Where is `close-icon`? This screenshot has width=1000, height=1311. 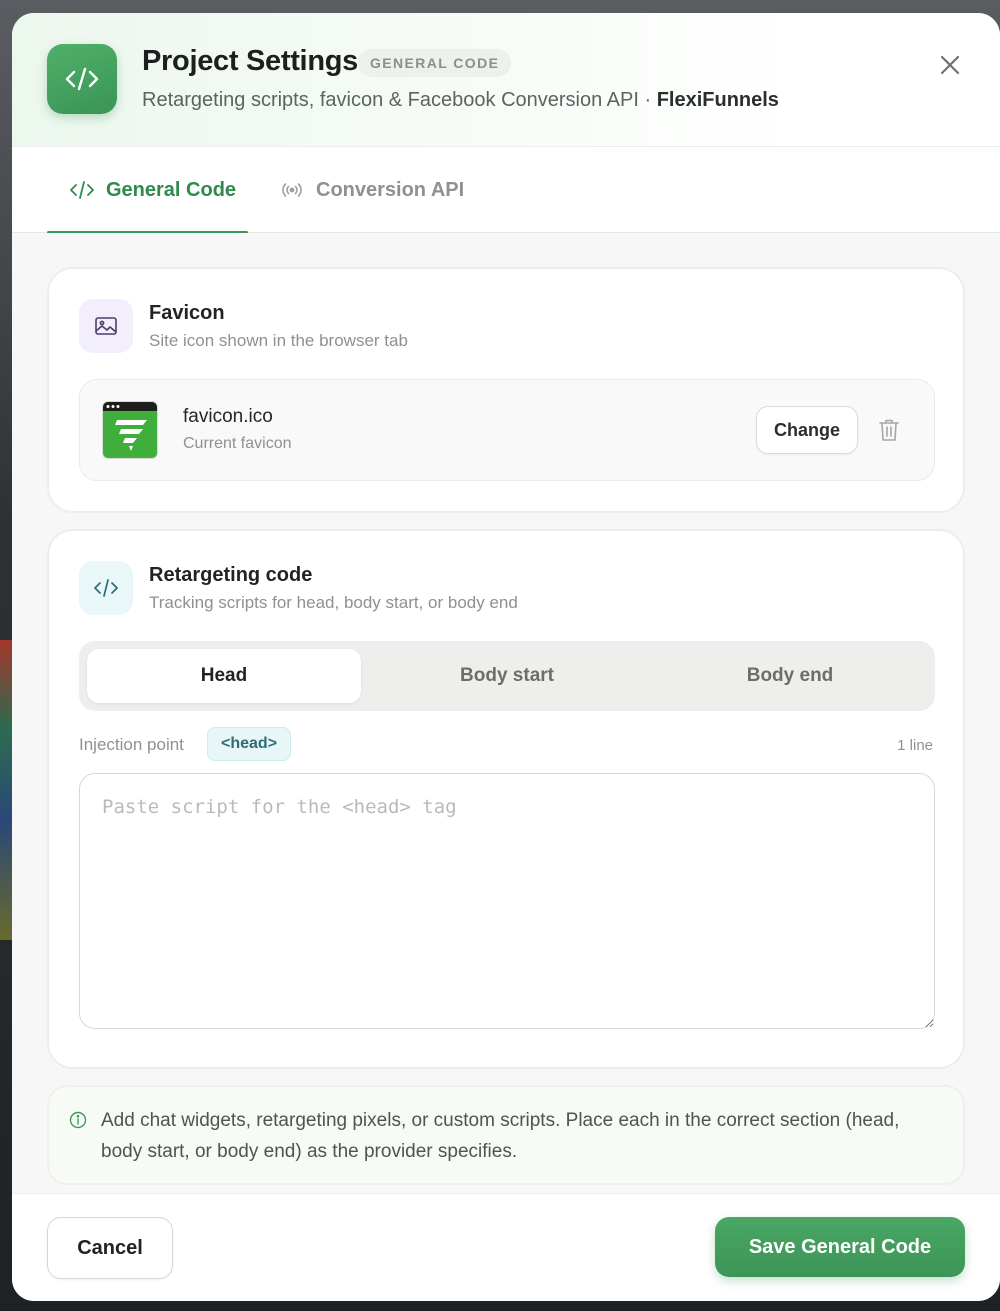
close-icon is located at coordinates (950, 65).